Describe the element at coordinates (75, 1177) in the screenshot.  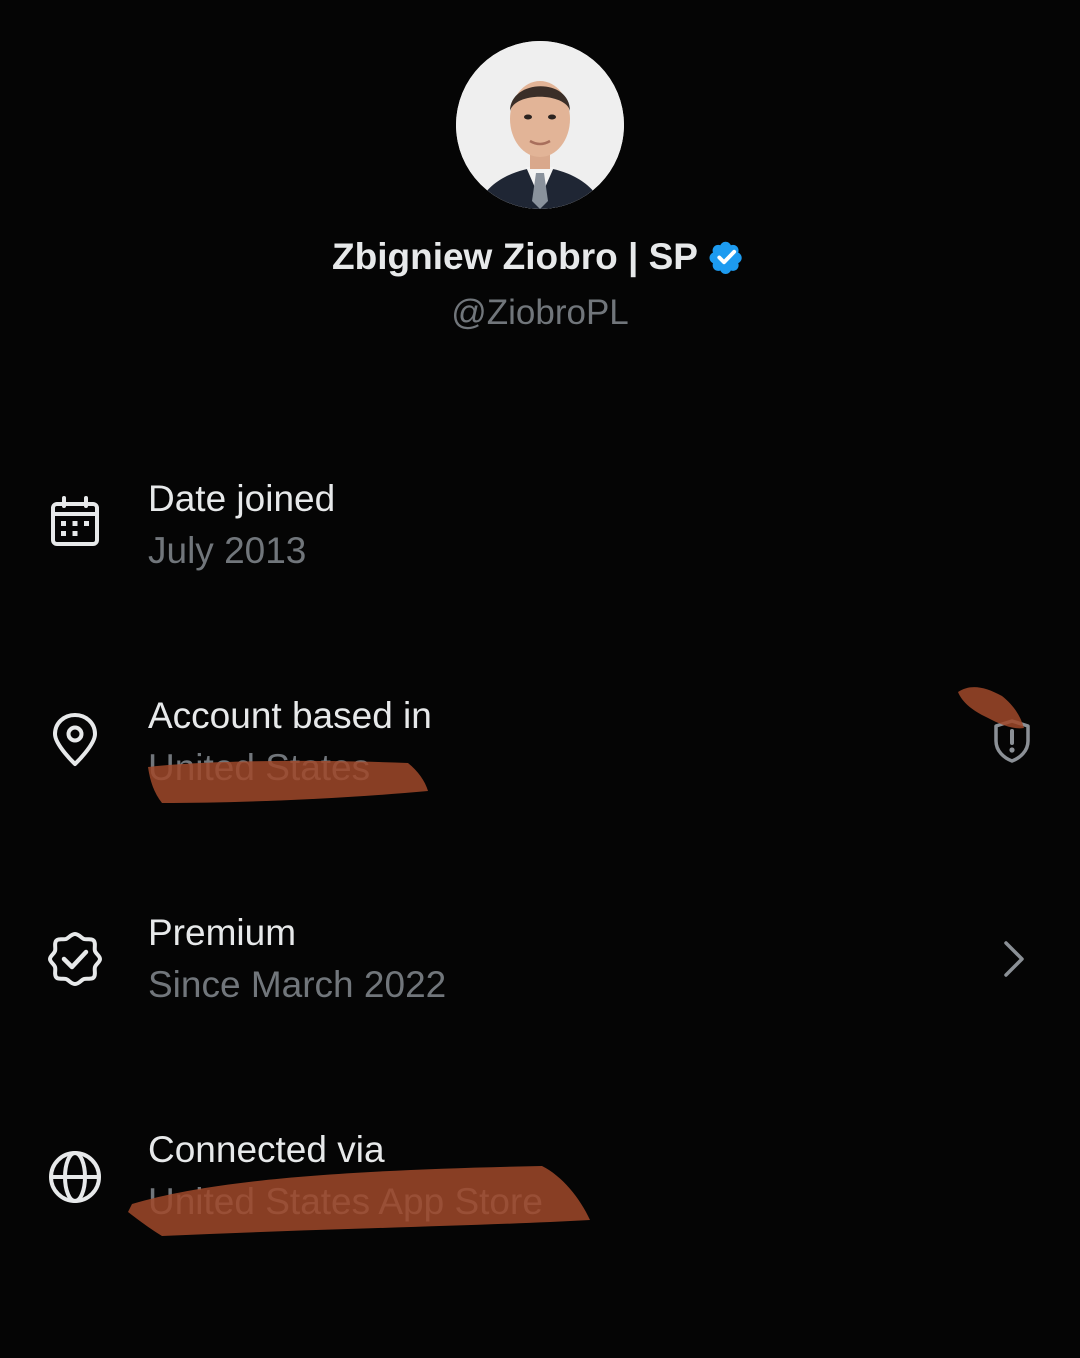
I see `globe-icon` at that location.